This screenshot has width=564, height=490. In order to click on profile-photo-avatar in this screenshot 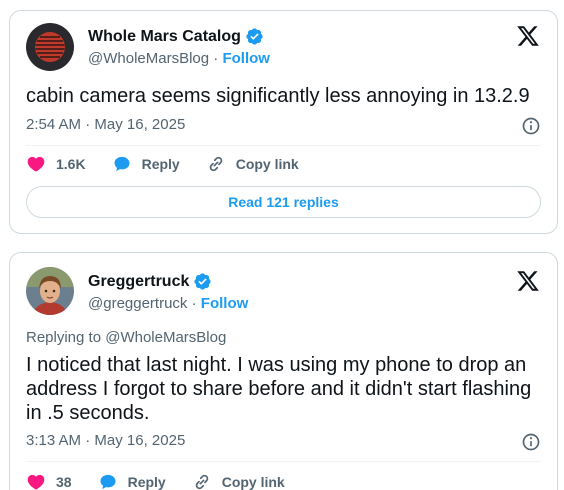, I will do `click(50, 291)`.